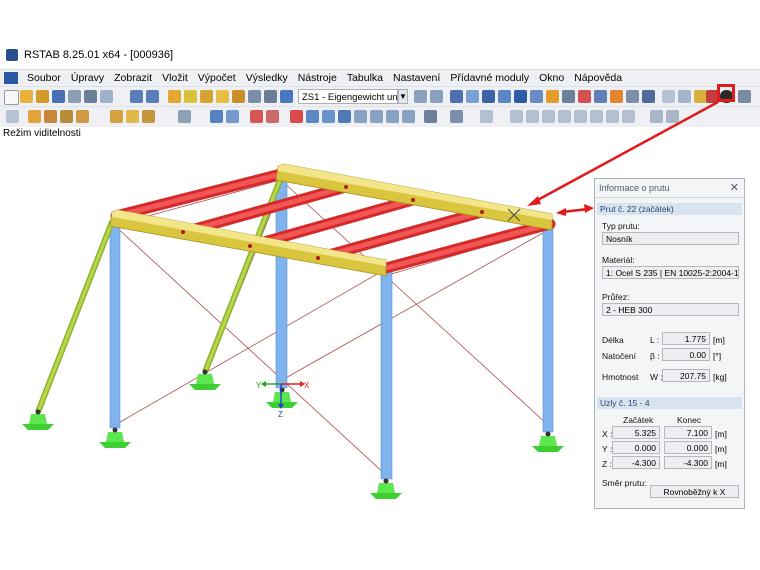  I want to click on z-start-field: -4.300, so click(636, 462).